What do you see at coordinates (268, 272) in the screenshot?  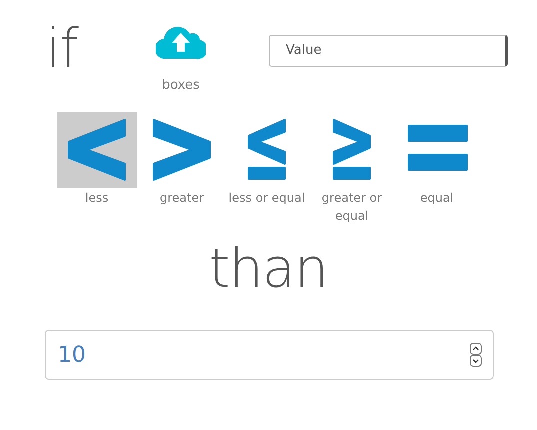 I see `than-keyword: than` at bounding box center [268, 272].